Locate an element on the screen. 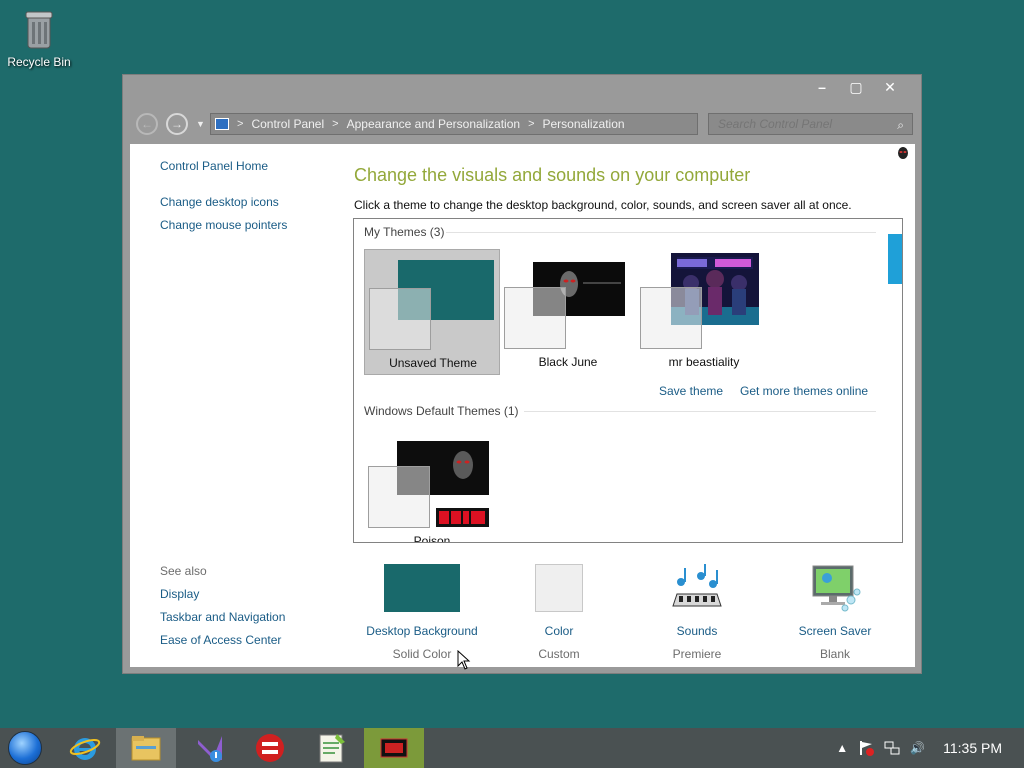  color-setting: Color Custom is located at coordinates (559, 612).